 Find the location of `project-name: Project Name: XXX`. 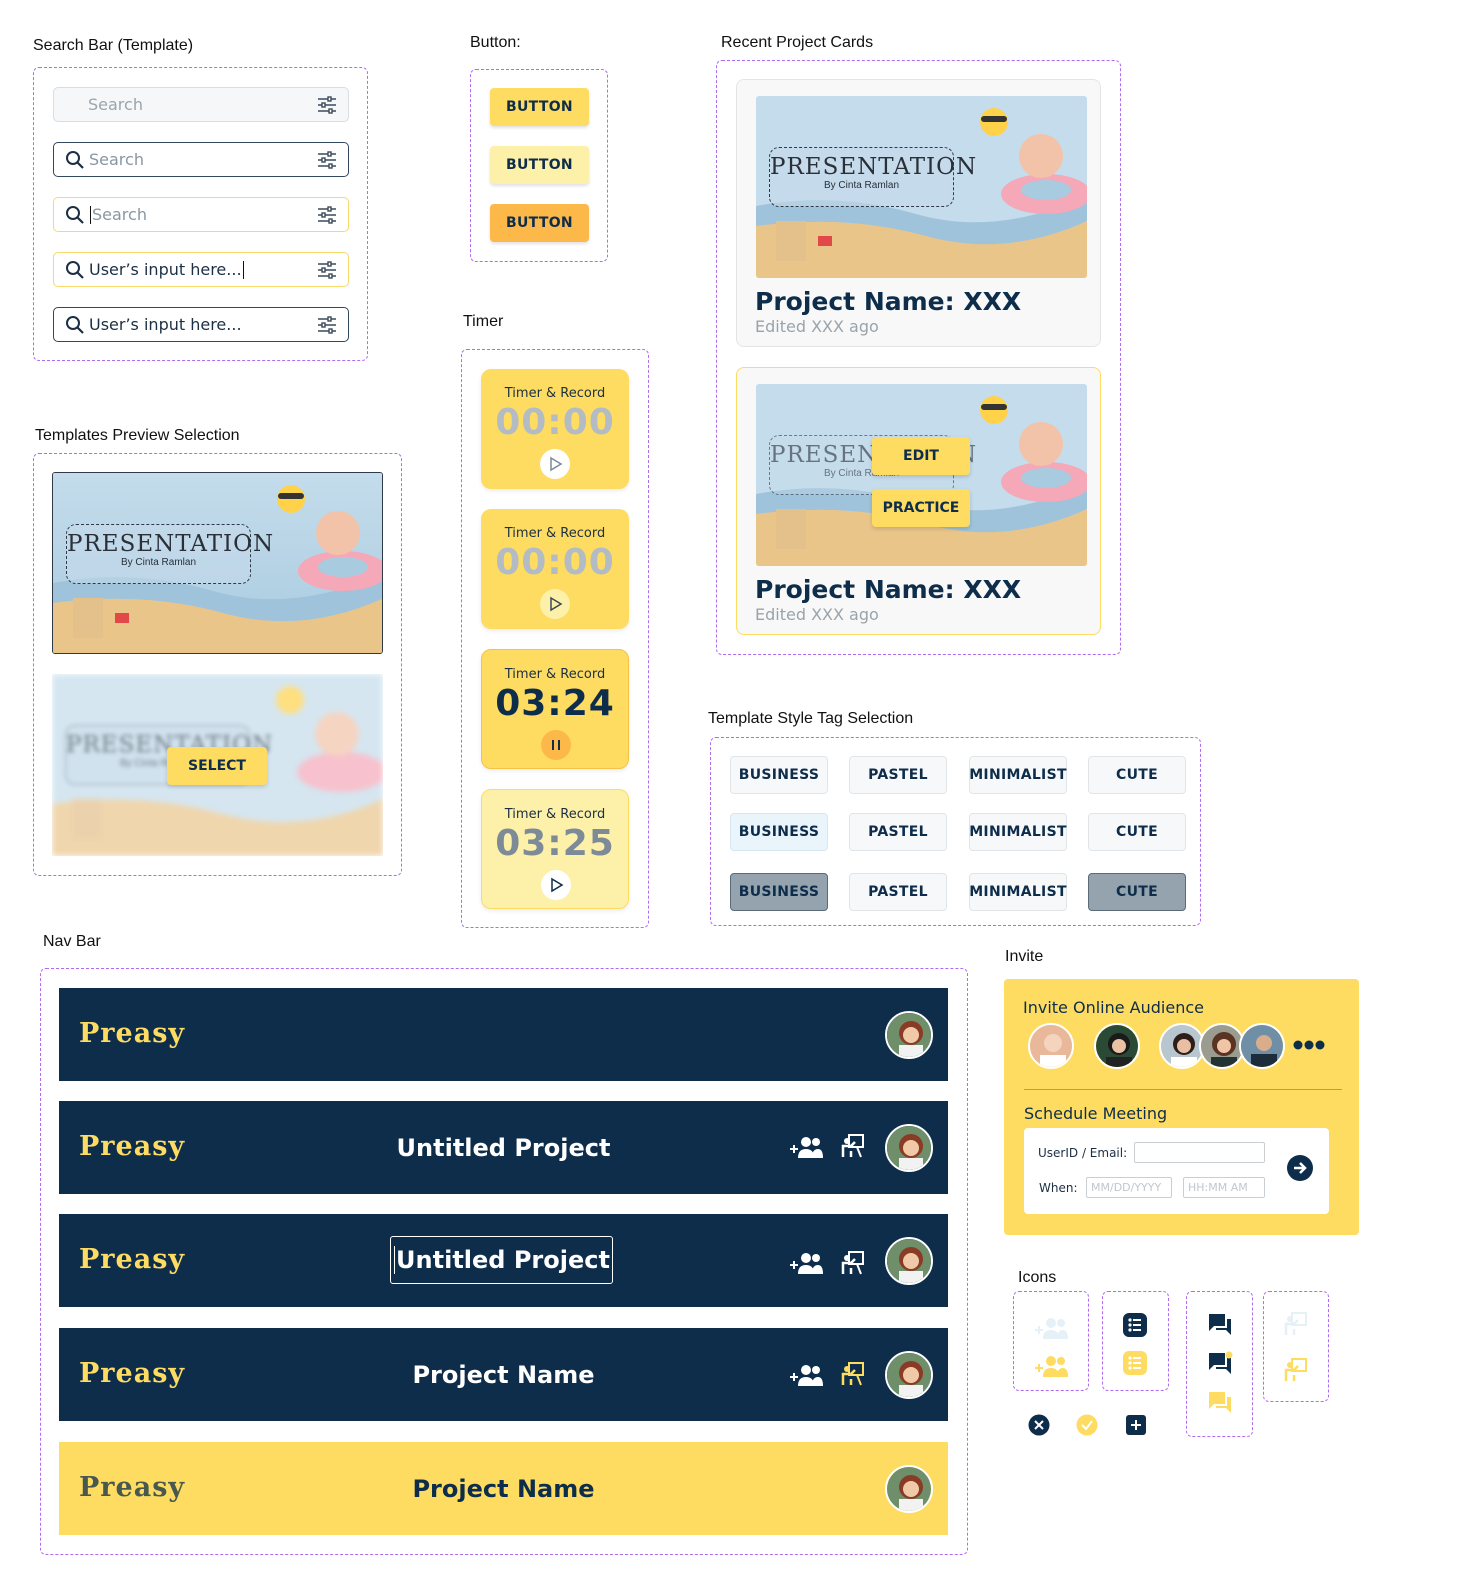

project-name: Project Name: XXX is located at coordinates (888, 589).